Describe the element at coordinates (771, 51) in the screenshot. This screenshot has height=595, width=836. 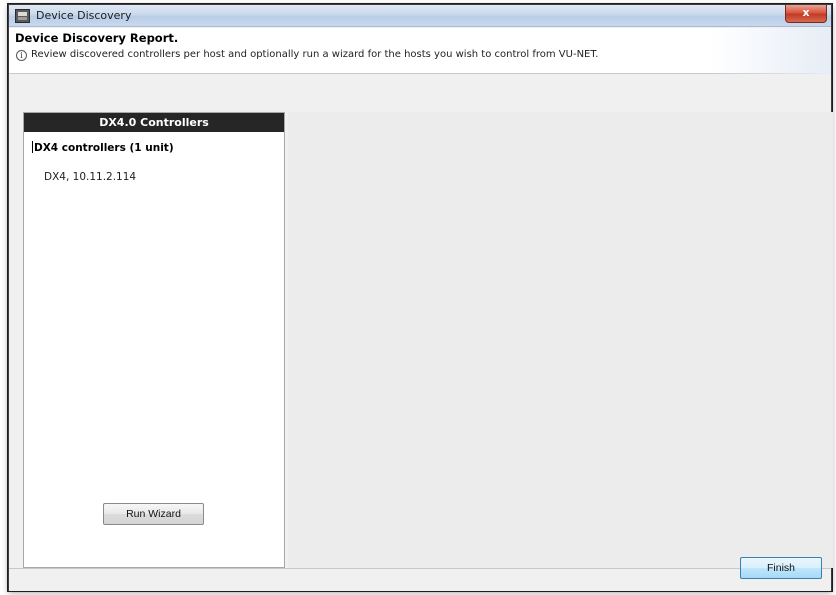
I see `header-decoration` at that location.